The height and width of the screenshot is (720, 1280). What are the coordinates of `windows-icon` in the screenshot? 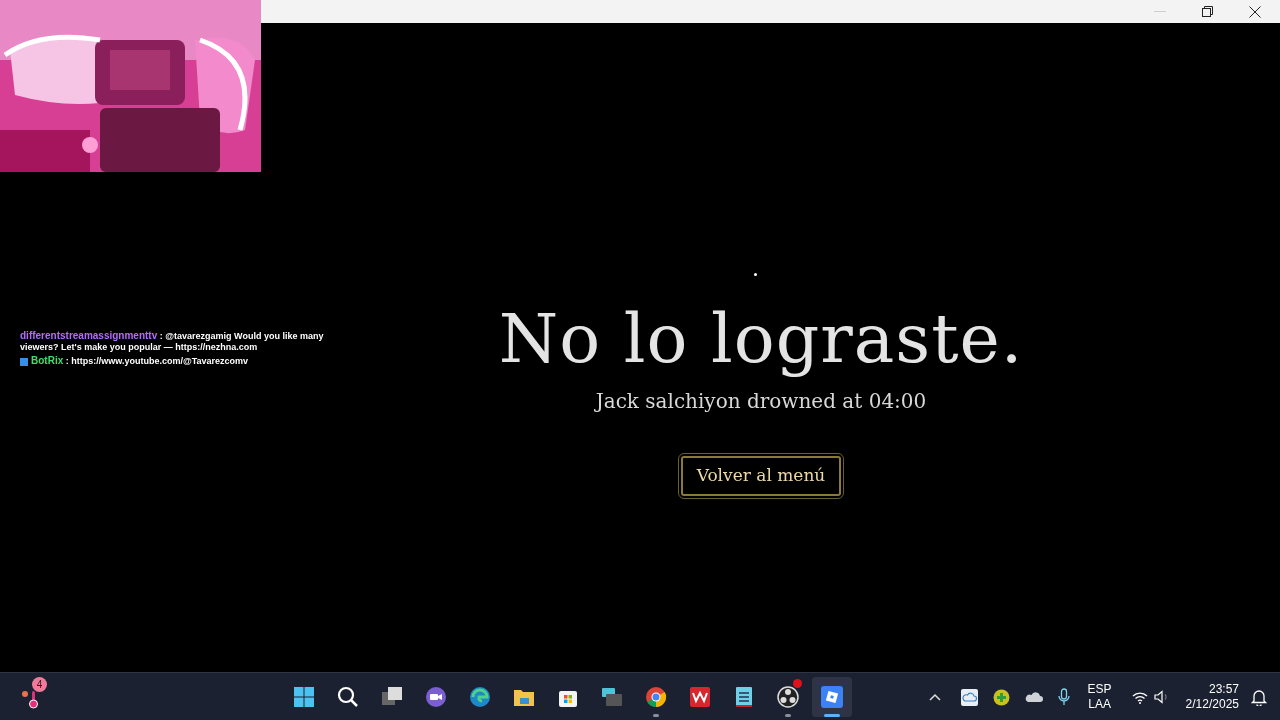 It's located at (304, 697).